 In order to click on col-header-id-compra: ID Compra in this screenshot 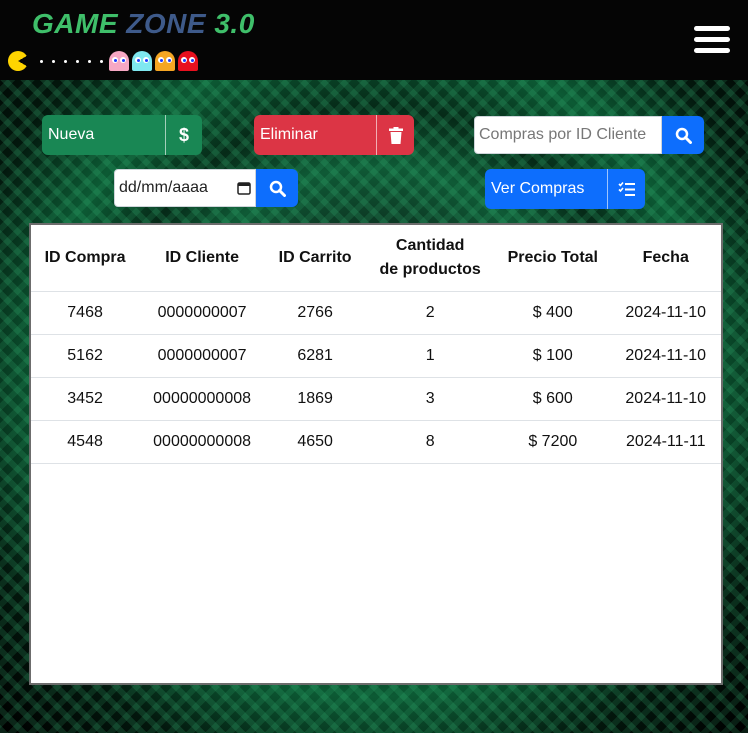, I will do `click(85, 258)`.